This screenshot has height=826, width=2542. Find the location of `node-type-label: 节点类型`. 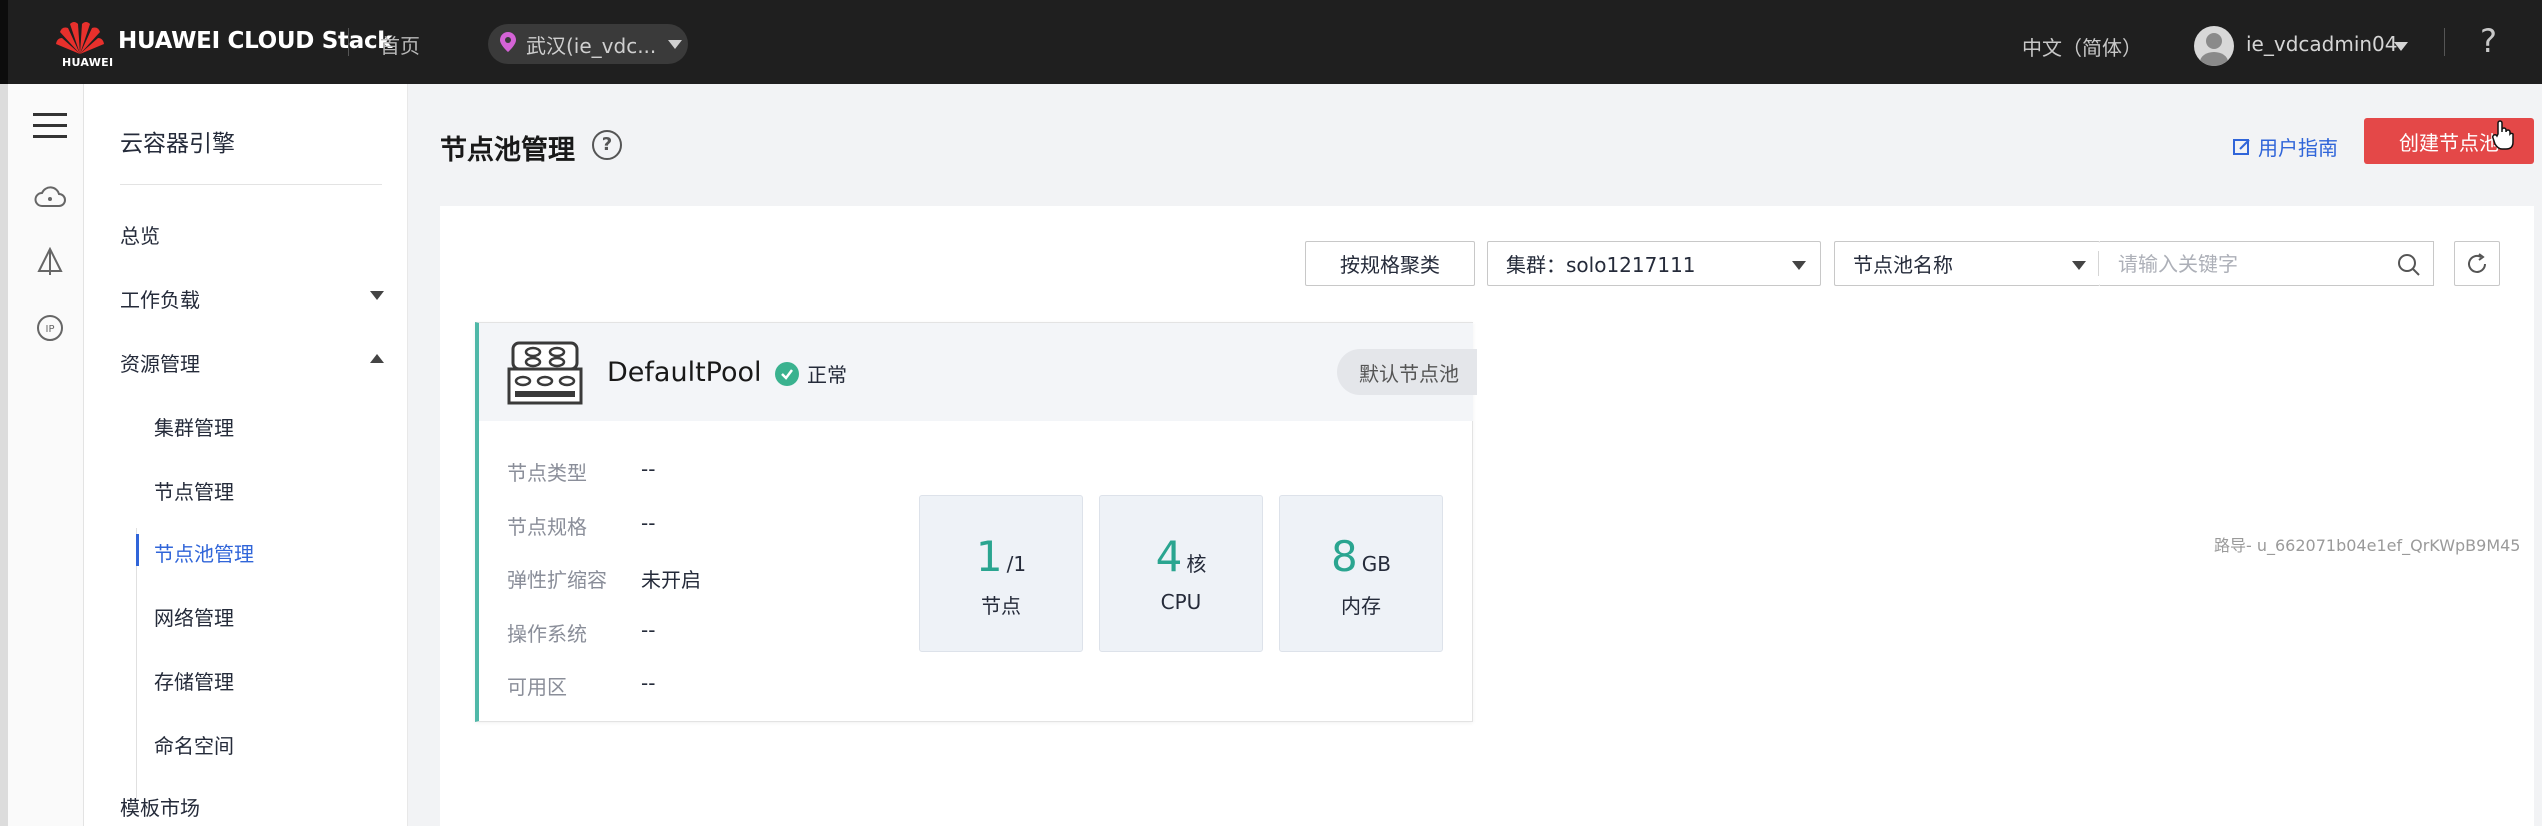

node-type-label: 节点类型 is located at coordinates (547, 473).